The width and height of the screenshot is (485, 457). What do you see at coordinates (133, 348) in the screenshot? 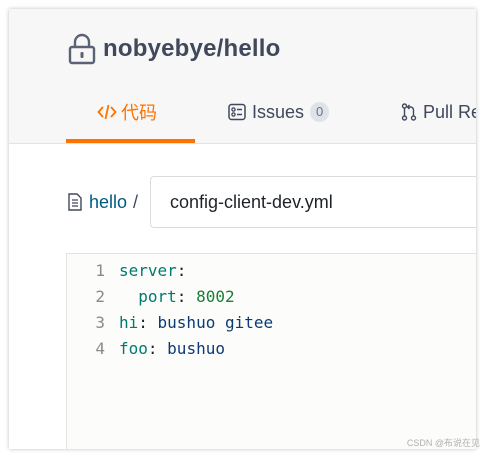
I see `yaml-key: foo` at bounding box center [133, 348].